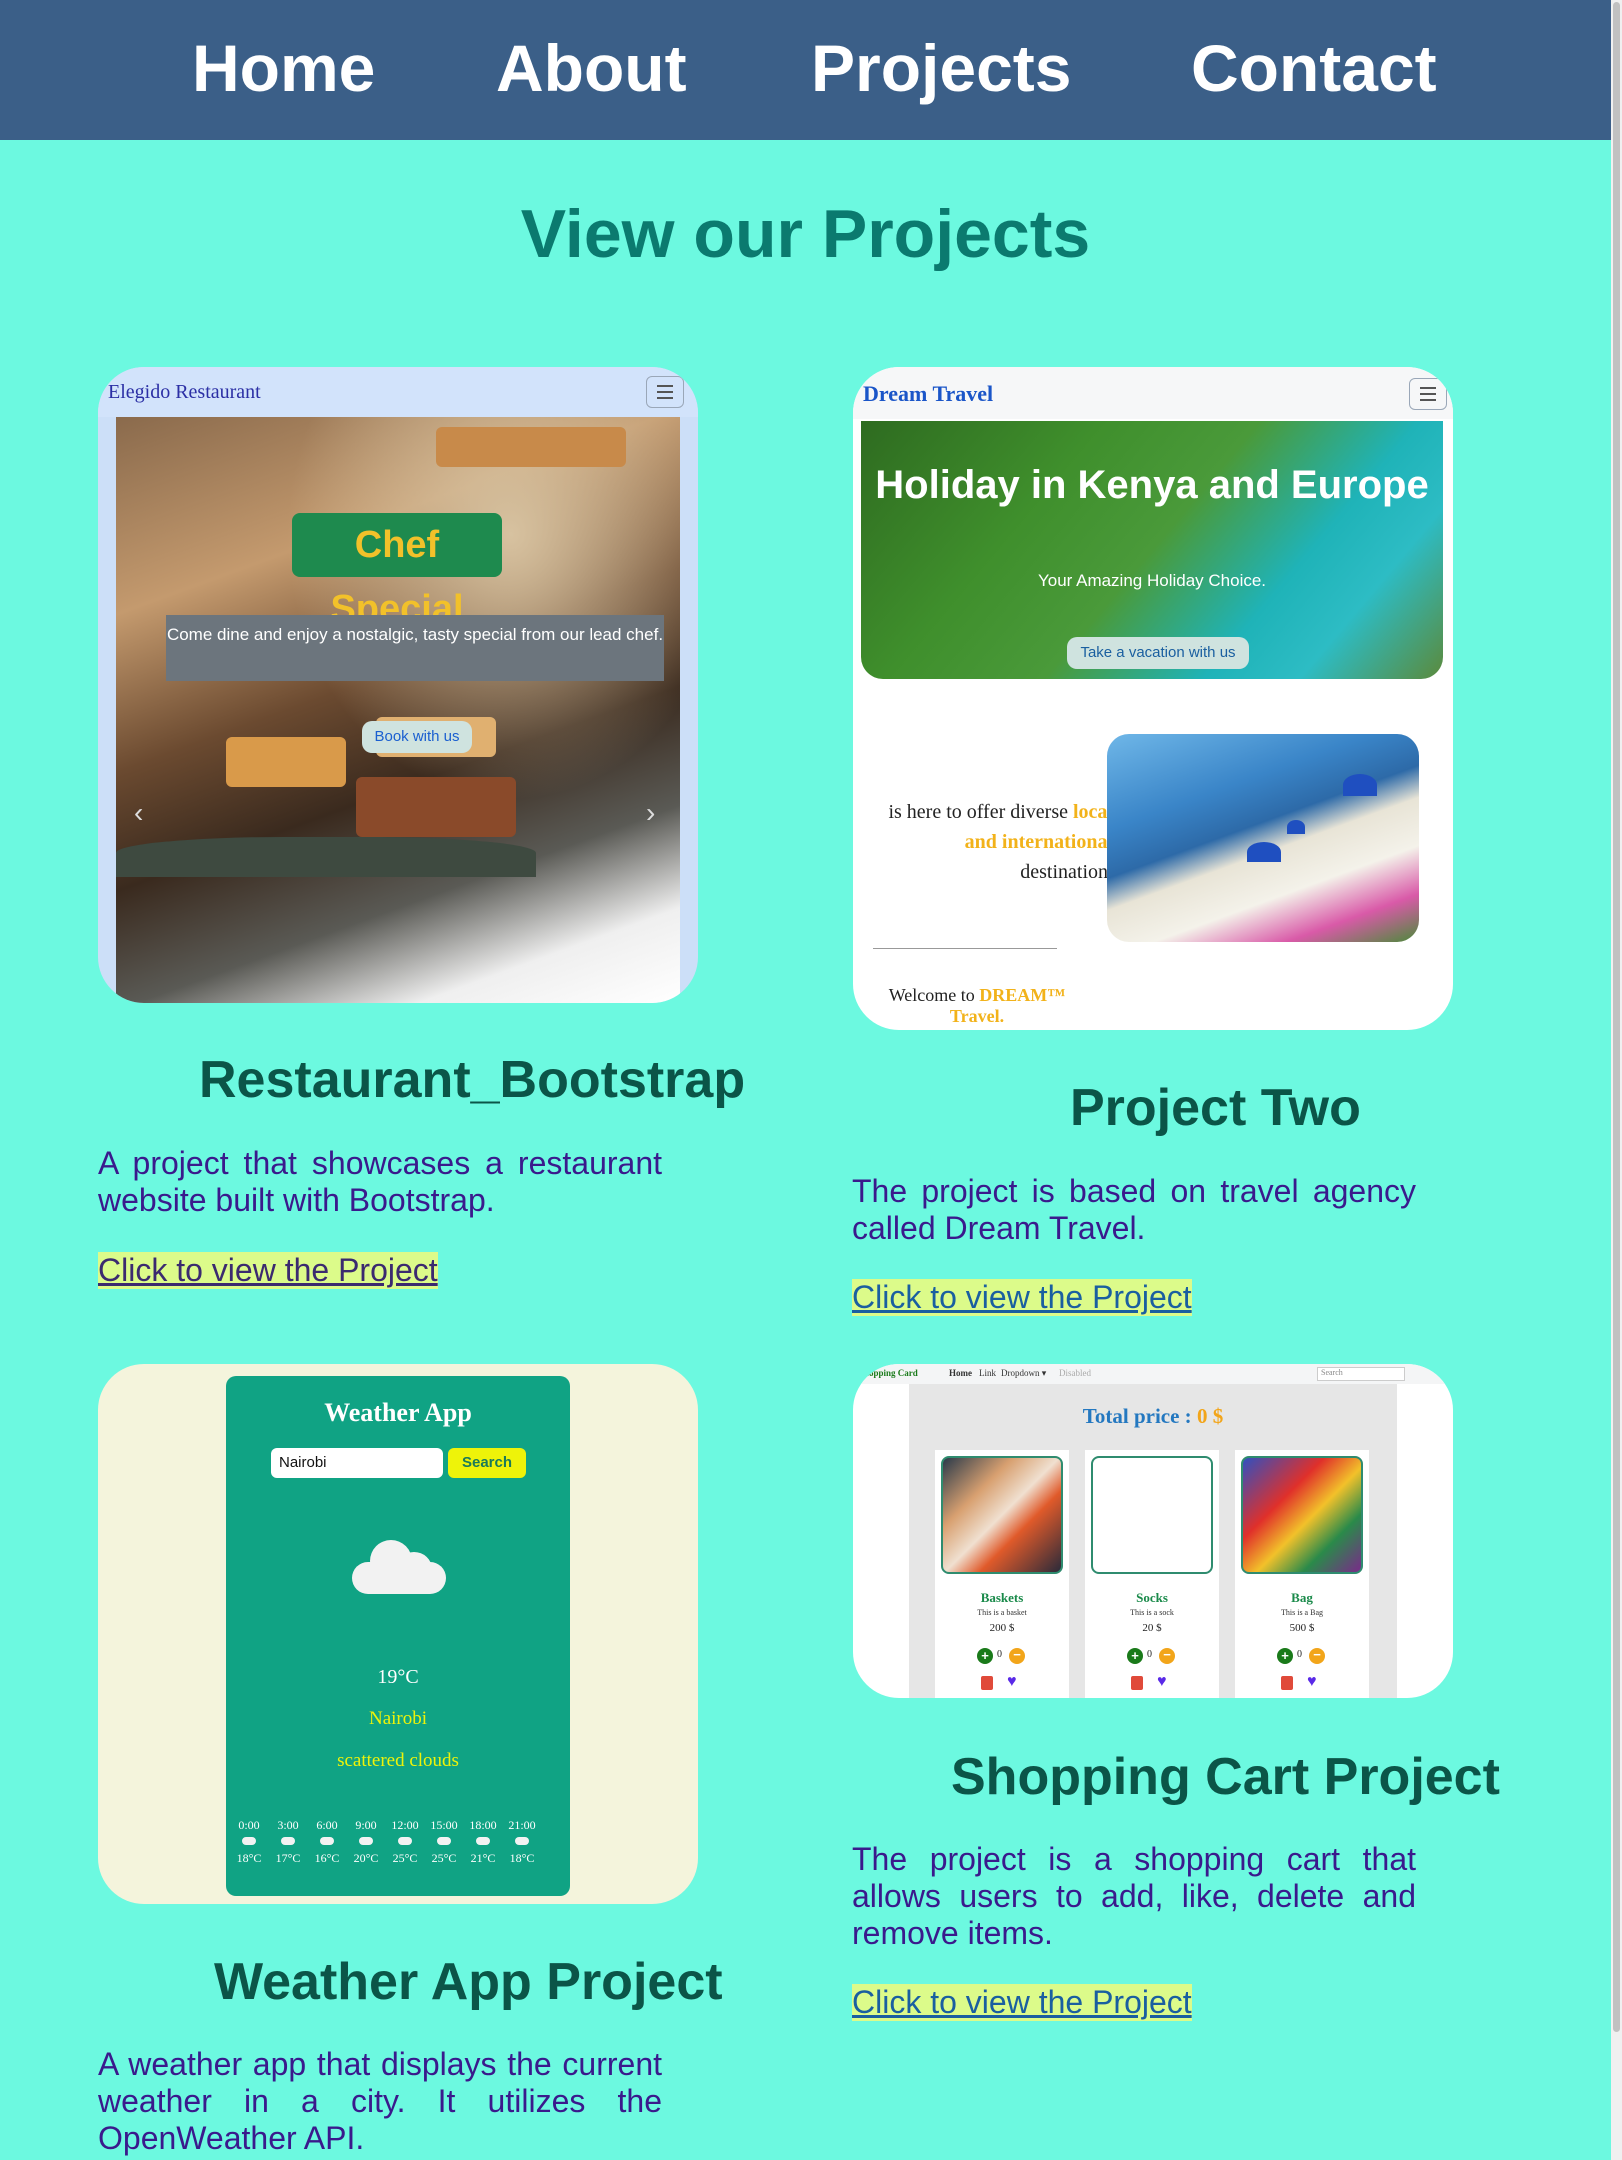 The image size is (1622, 2160). I want to click on forecast-slot: 6:00 16°C, so click(327, 1841).